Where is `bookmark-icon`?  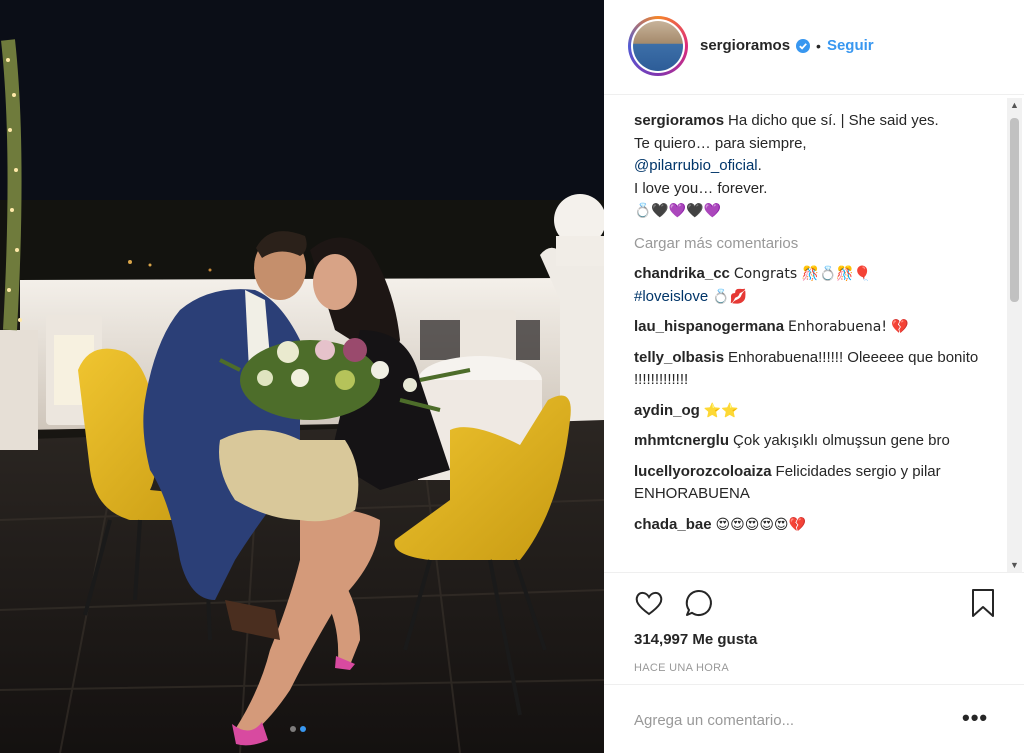 bookmark-icon is located at coordinates (983, 603).